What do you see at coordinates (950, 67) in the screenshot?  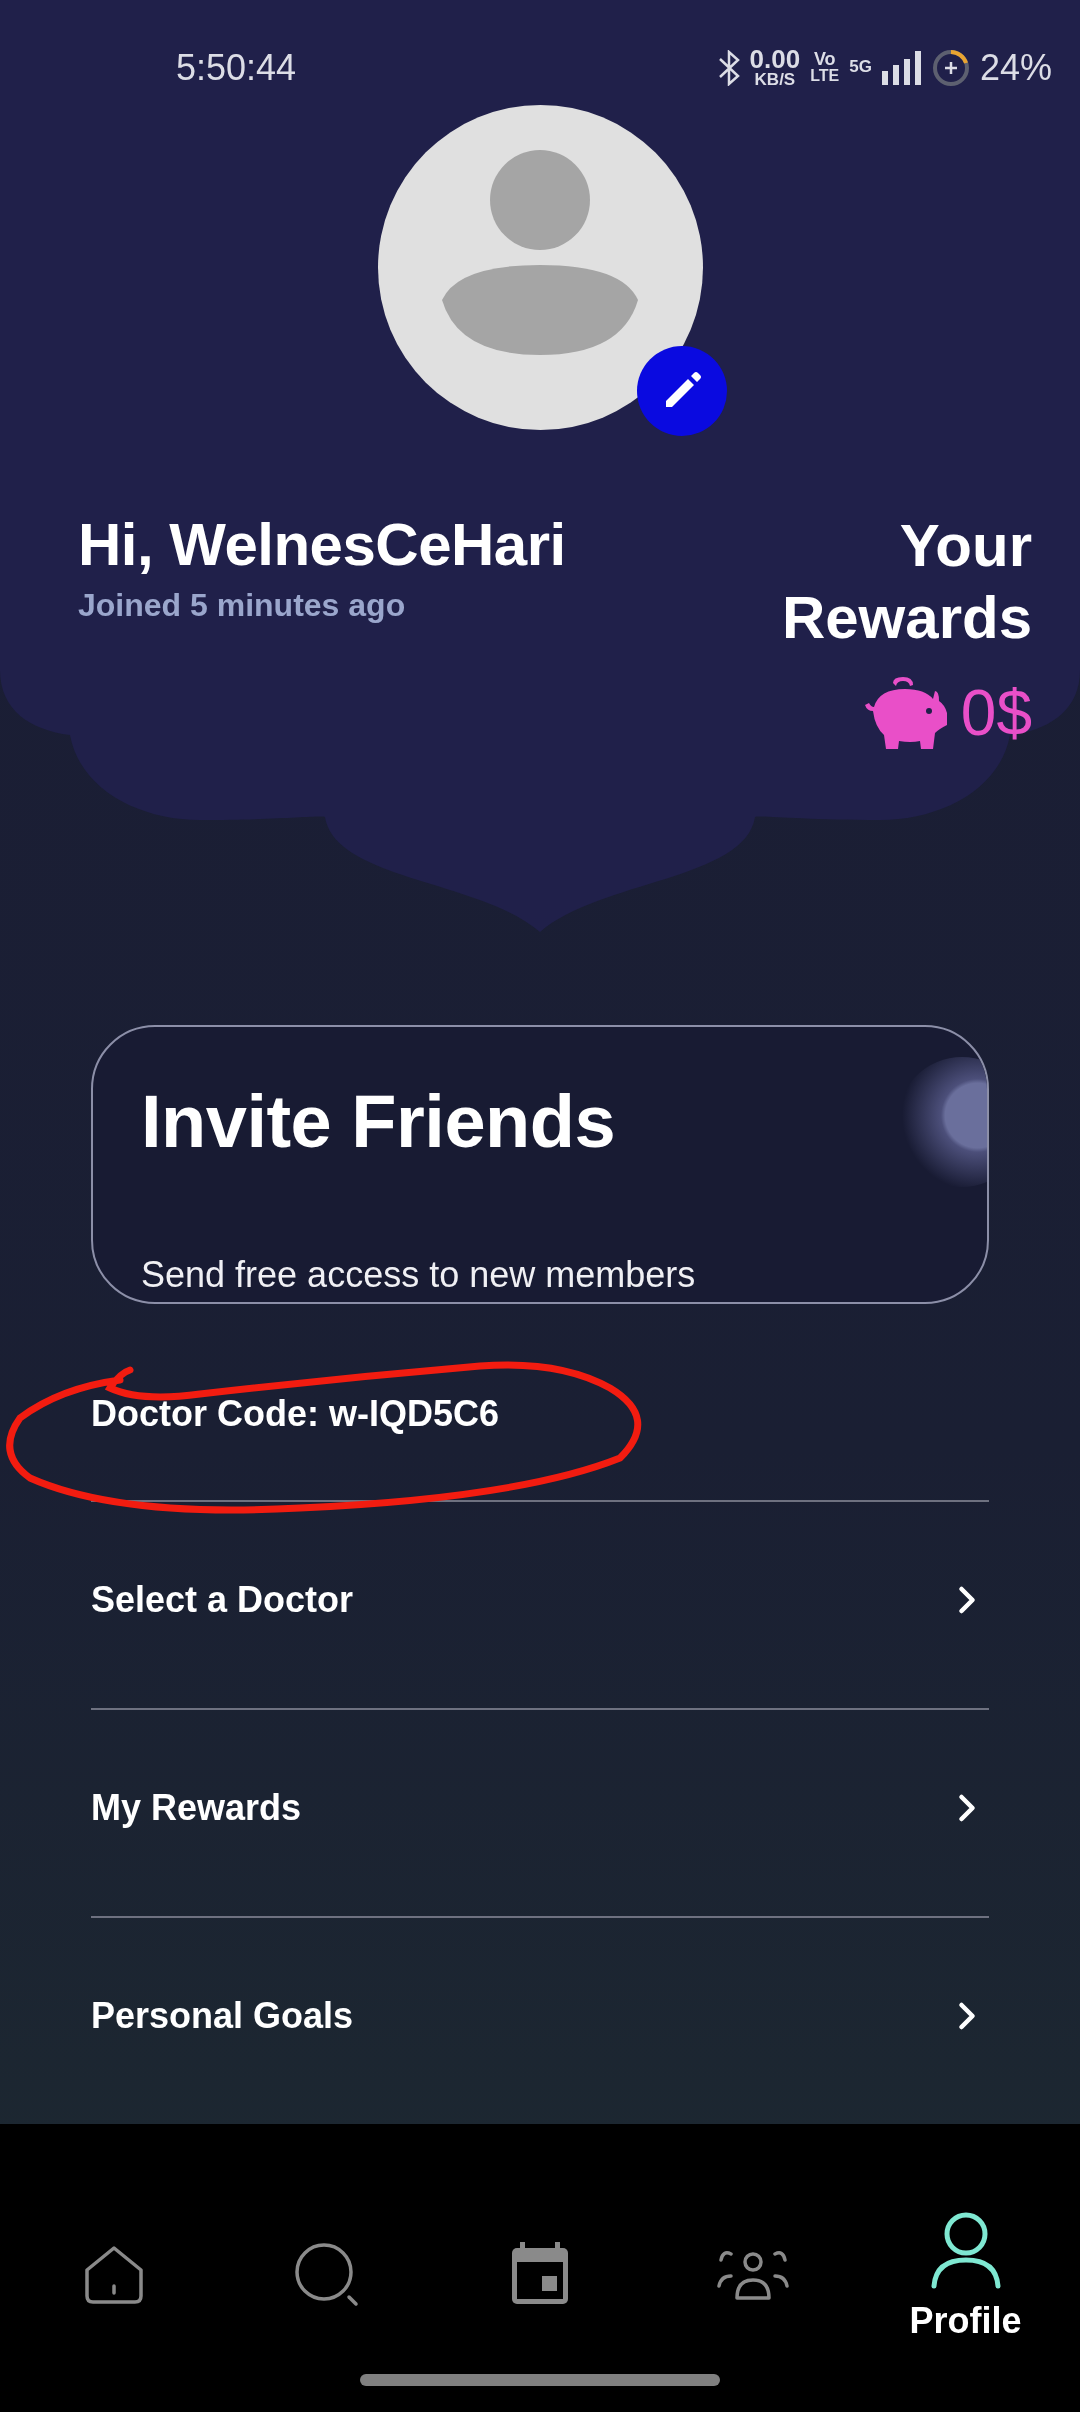 I see `battery-icon` at bounding box center [950, 67].